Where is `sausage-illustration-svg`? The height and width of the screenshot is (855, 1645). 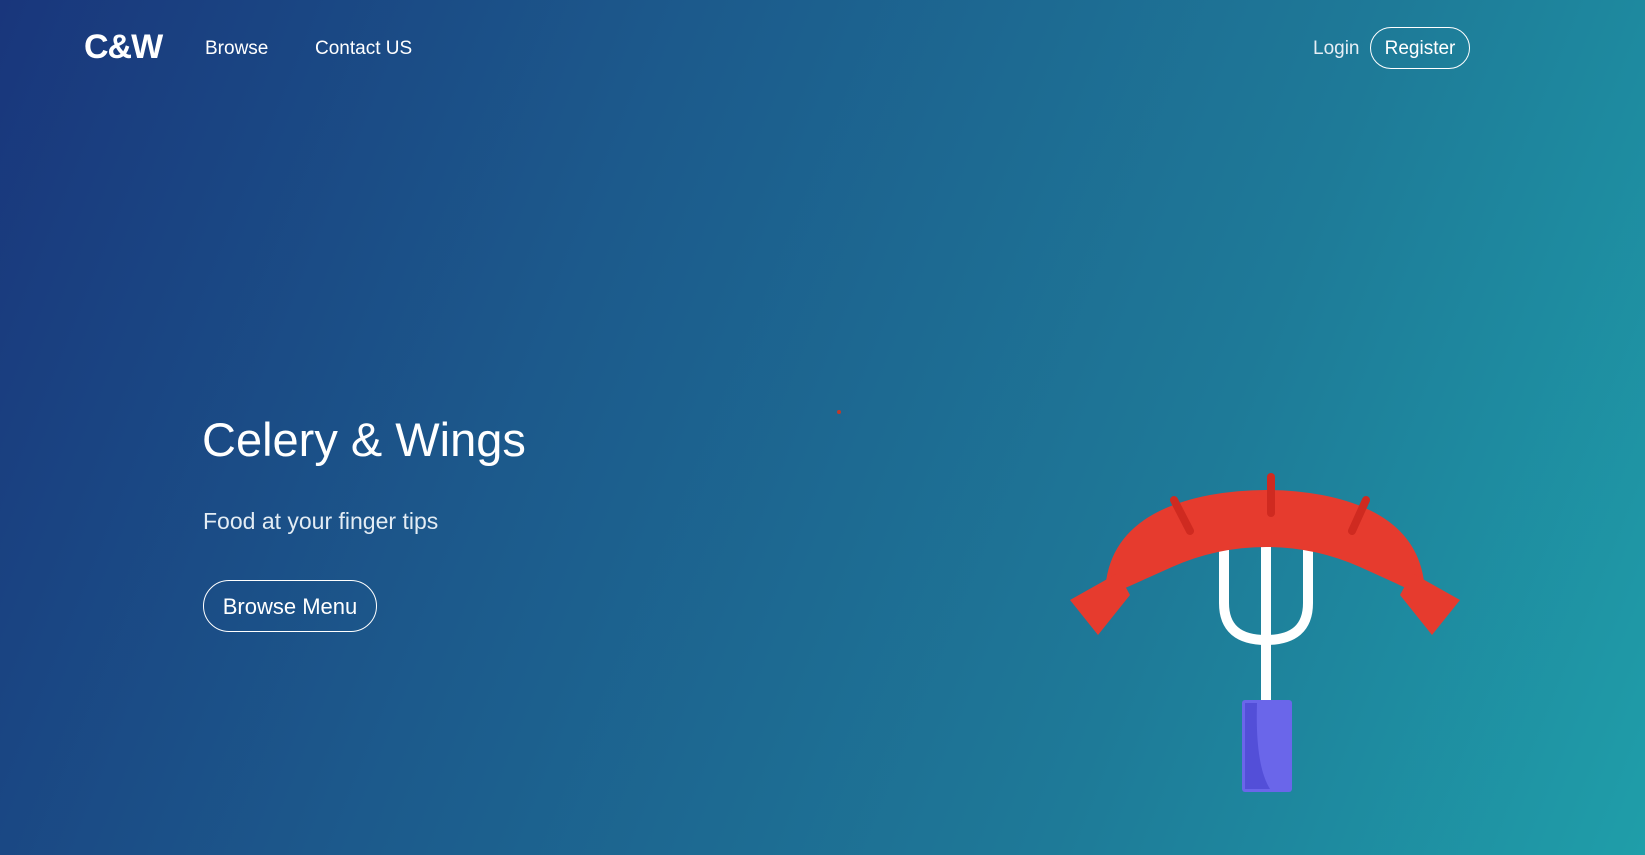 sausage-illustration-svg is located at coordinates (1265, 632).